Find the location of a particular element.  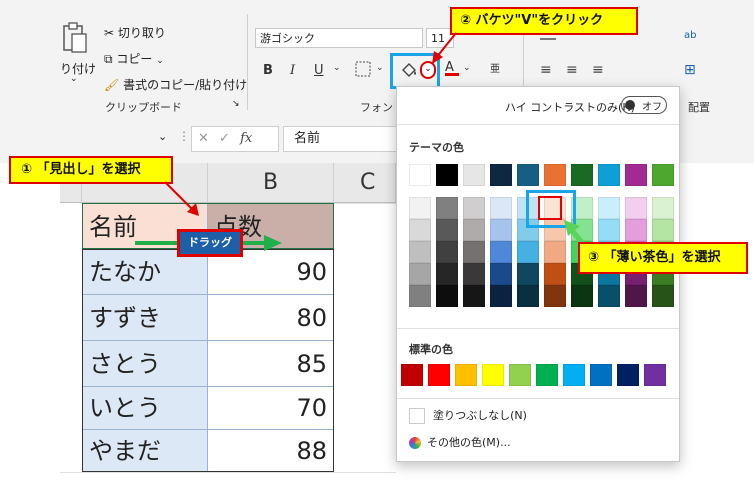

cut-button: ✂ 切り取り is located at coordinates (135, 32).